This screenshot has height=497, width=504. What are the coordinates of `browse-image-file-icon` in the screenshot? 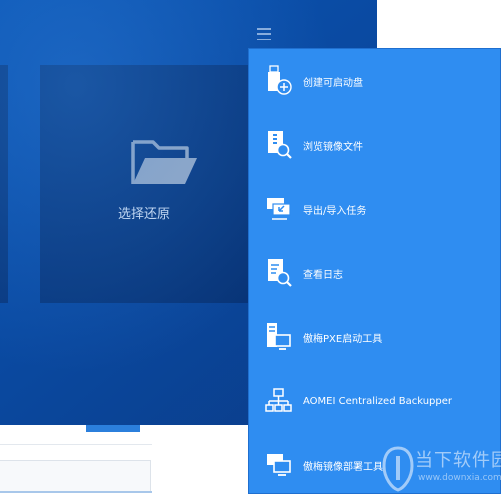 It's located at (280, 145).